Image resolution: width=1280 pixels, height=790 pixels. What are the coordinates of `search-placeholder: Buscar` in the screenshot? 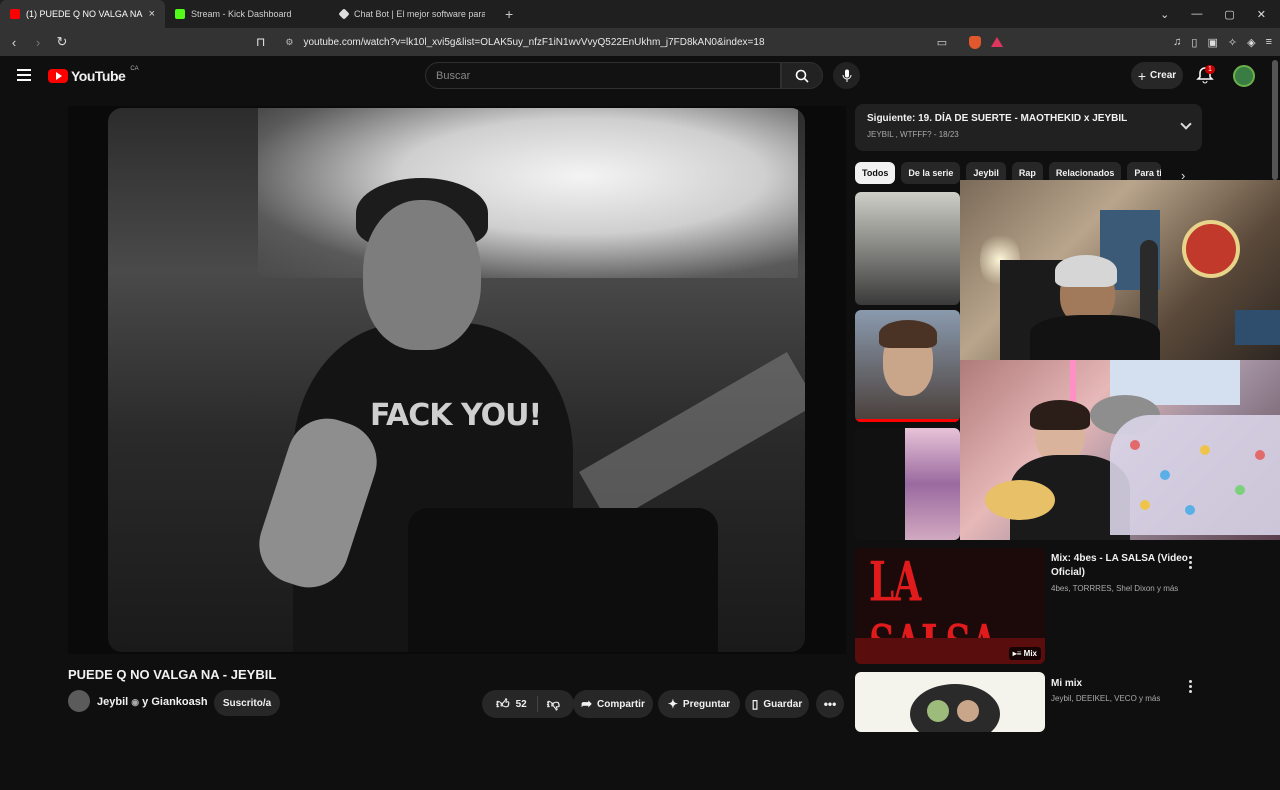 It's located at (453, 75).